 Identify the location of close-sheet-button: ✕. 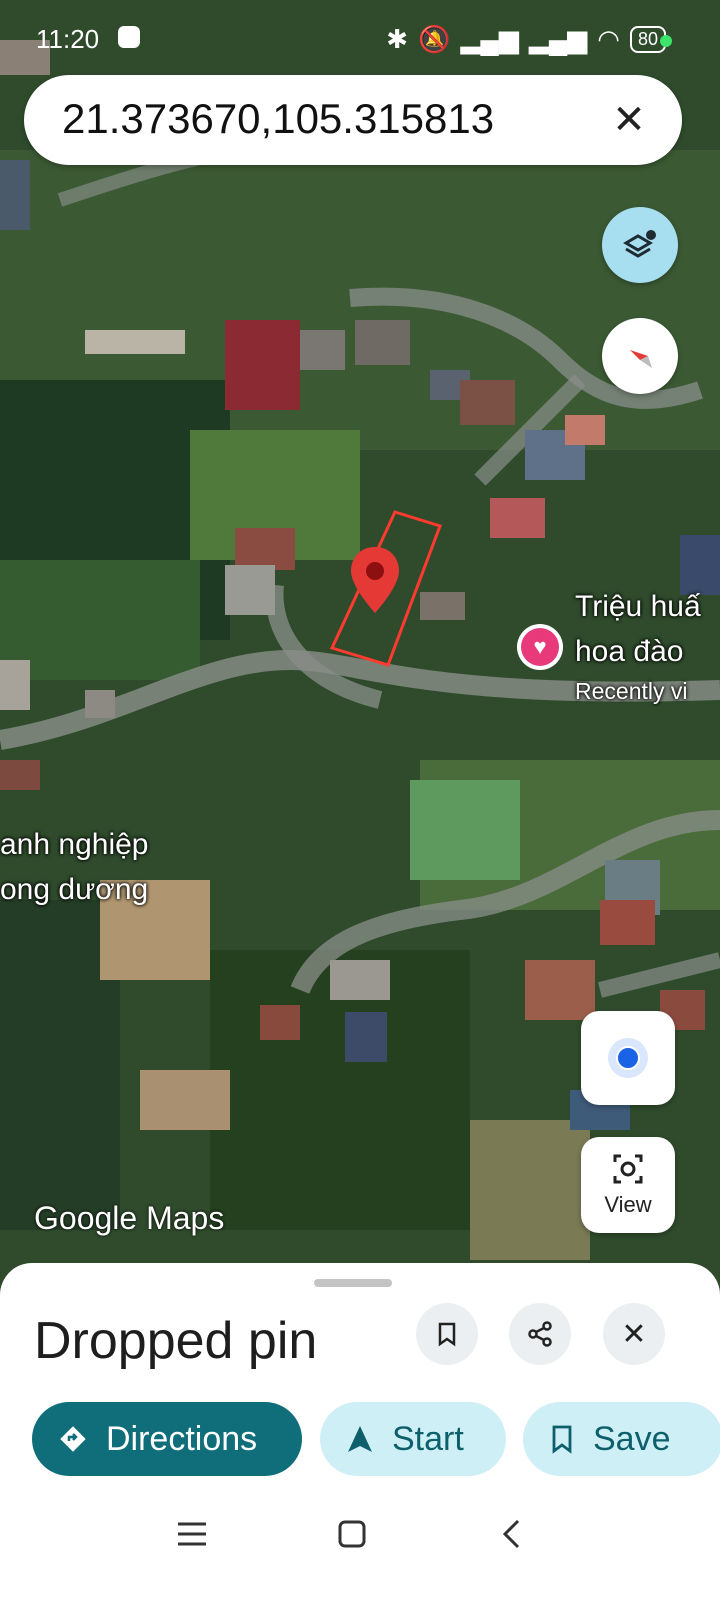
(634, 1334).